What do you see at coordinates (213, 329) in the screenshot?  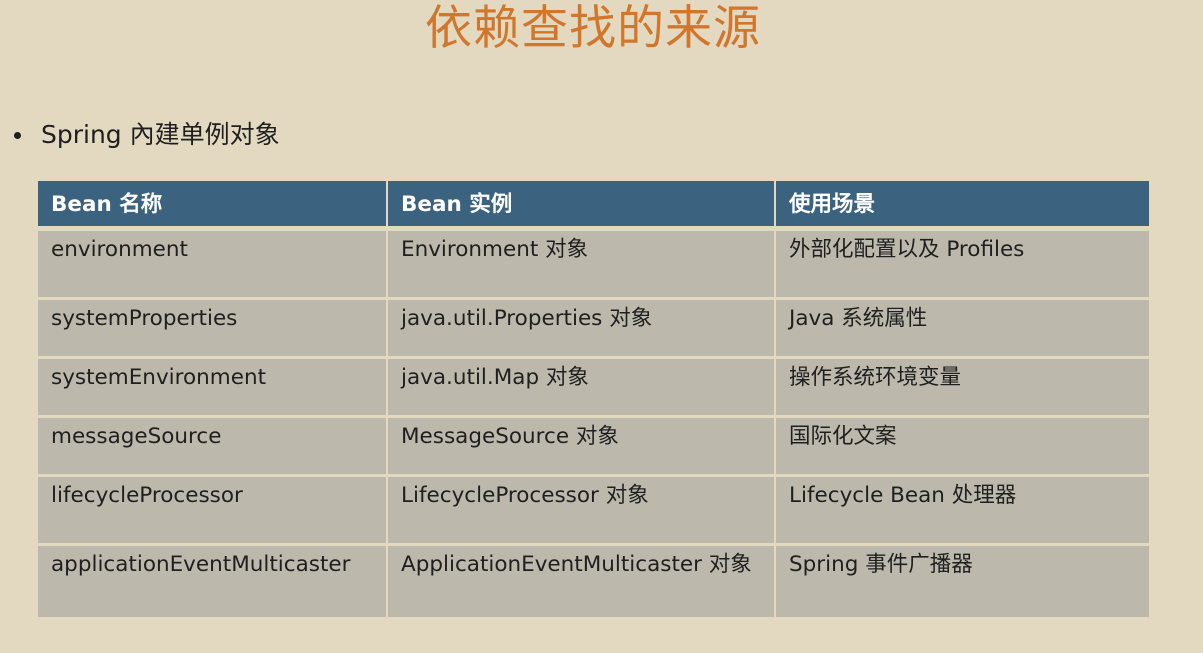 I see `cell-bean-name: systemProperties` at bounding box center [213, 329].